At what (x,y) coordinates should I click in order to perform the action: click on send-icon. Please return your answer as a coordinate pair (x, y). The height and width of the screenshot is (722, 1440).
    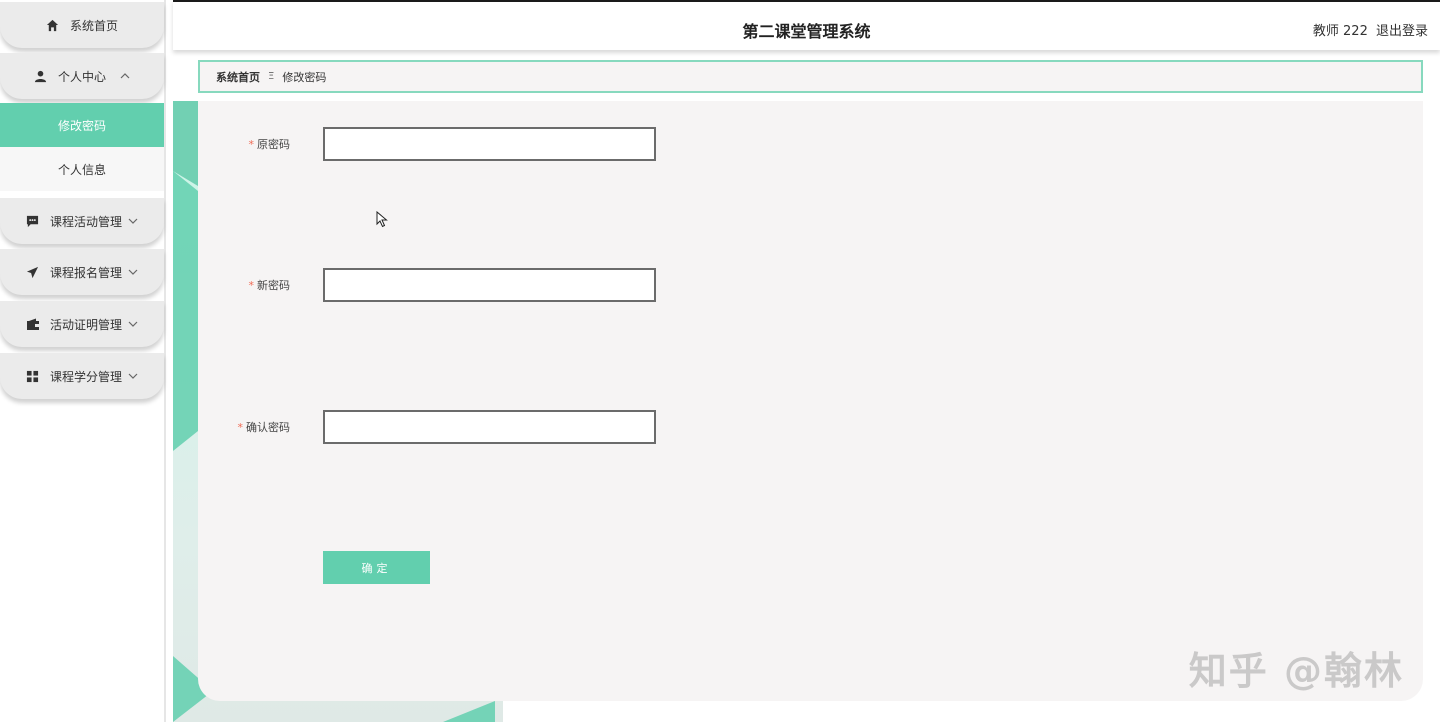
    Looking at the image, I should click on (33, 272).